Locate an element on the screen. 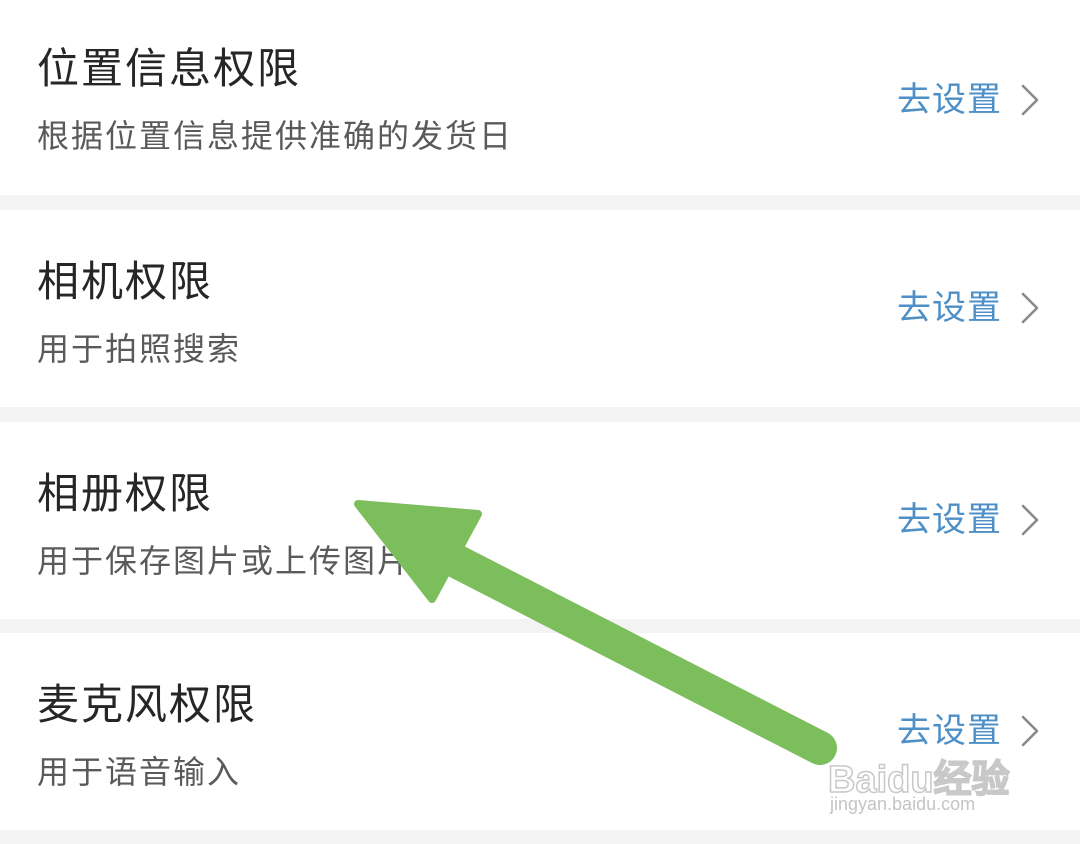 This screenshot has width=1080, height=844. permission-description: 根据位置信息提供准确的发货日 is located at coordinates (275, 136).